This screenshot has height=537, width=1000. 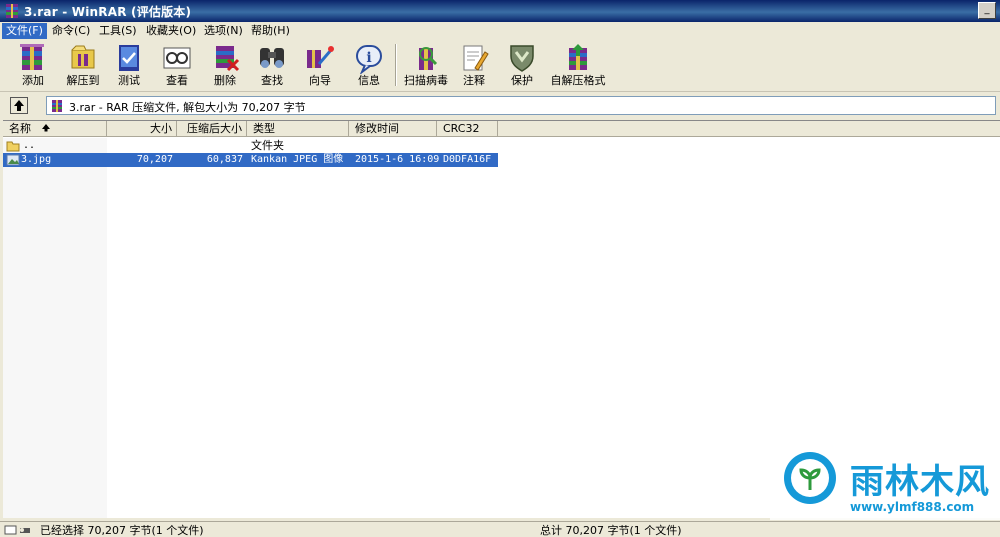 I want to click on column-header-bar: 名称 大小 压缩后大小 类型 修改时间 CRC32, so click(x=501, y=129).